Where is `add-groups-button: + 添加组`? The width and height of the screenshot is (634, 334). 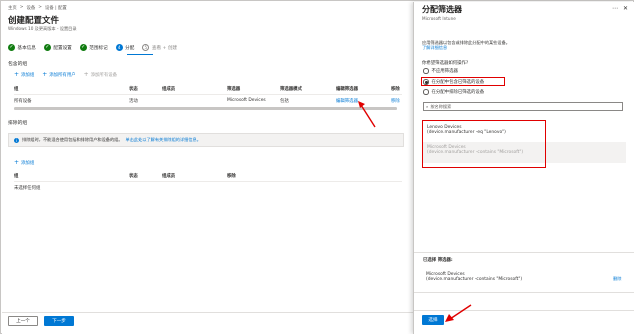
add-groups-button: + 添加组 is located at coordinates (24, 75).